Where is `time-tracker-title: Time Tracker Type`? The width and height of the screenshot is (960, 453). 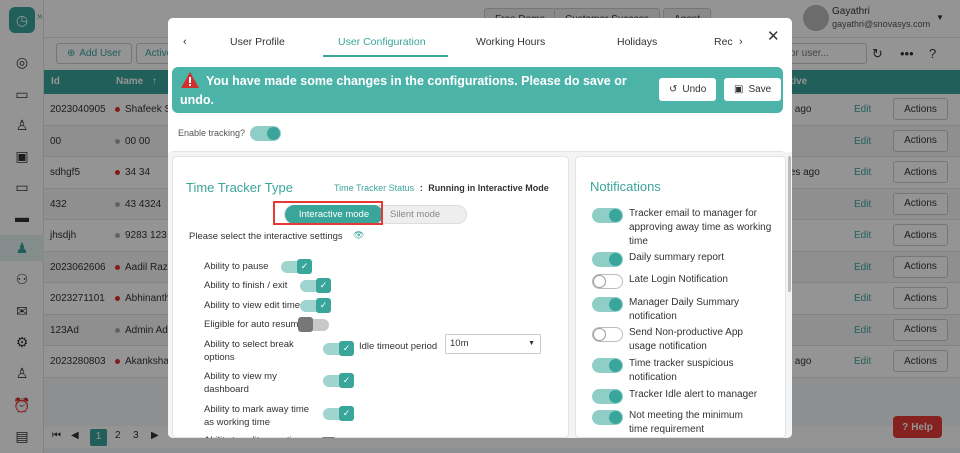
time-tracker-title: Time Tracker Type is located at coordinates (239, 187).